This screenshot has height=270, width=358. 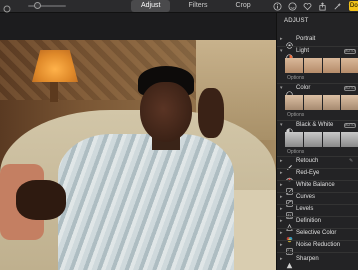 What do you see at coordinates (296, 21) in the screenshot?
I see `panel-title: ADJUST` at bounding box center [296, 21].